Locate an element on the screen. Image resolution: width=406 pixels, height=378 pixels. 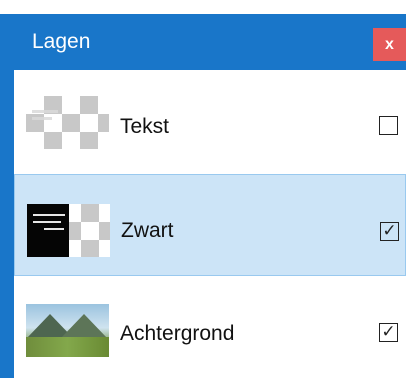
close-button: x is located at coordinates (389, 44).